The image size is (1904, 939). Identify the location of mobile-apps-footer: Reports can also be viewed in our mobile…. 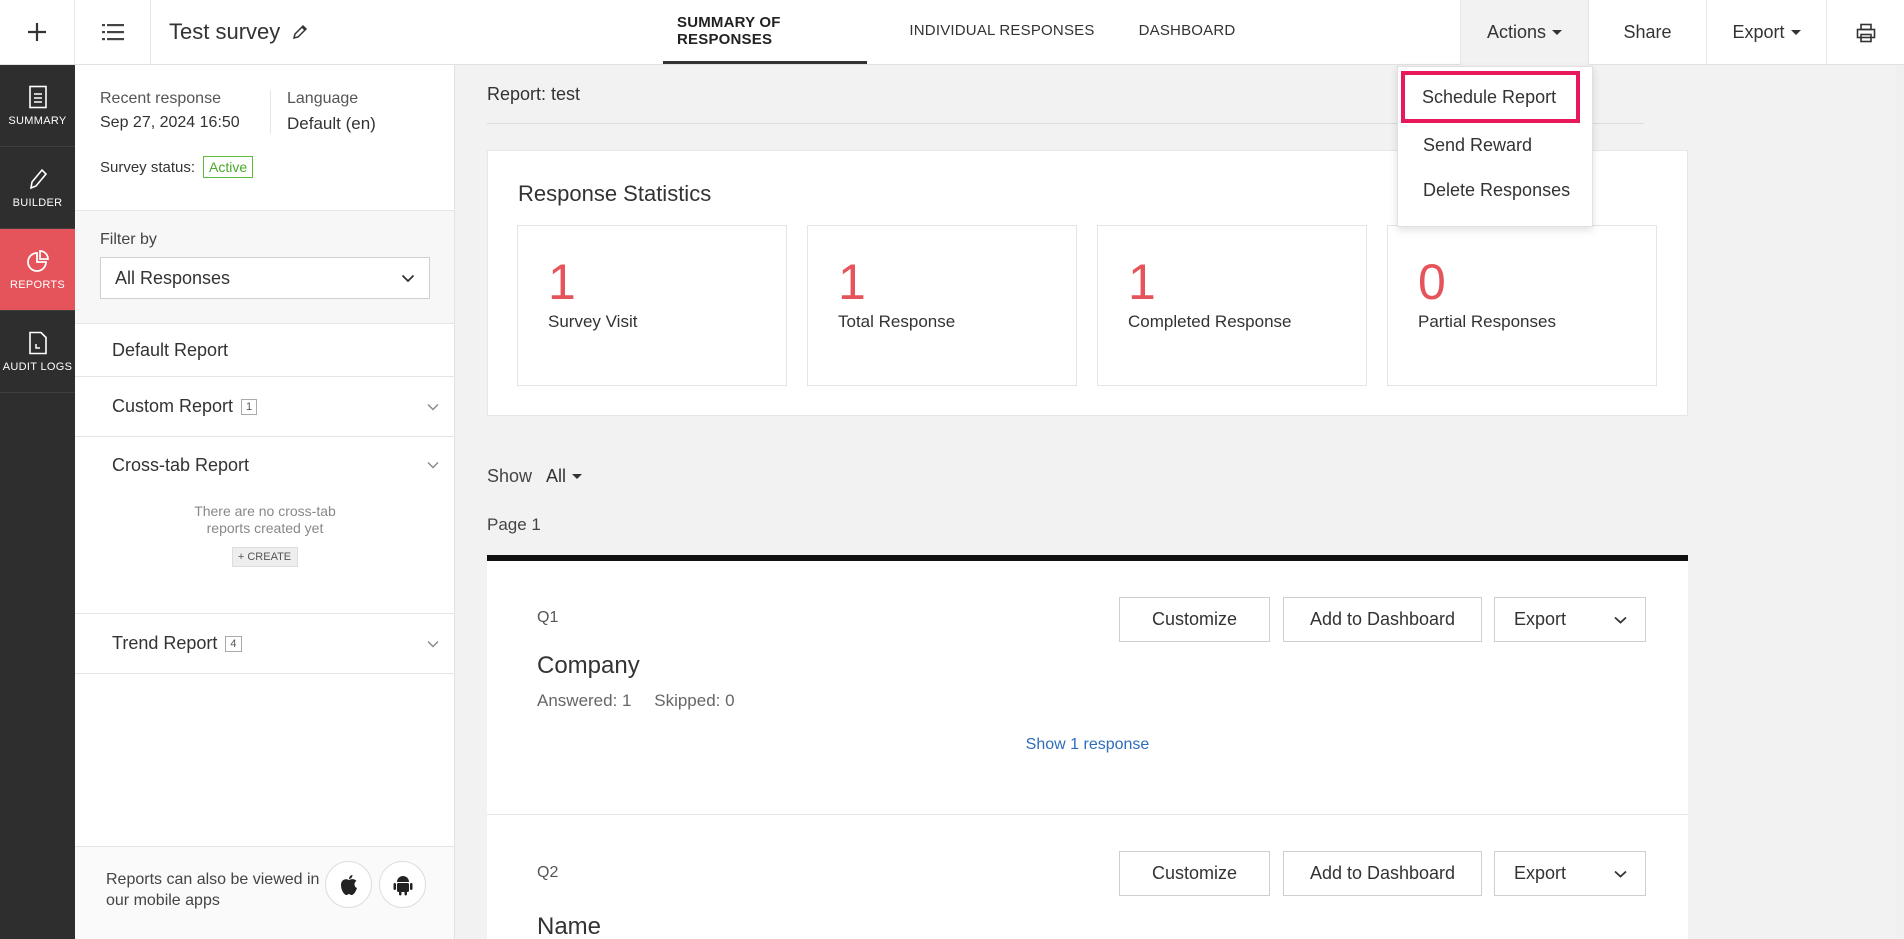
(264, 892).